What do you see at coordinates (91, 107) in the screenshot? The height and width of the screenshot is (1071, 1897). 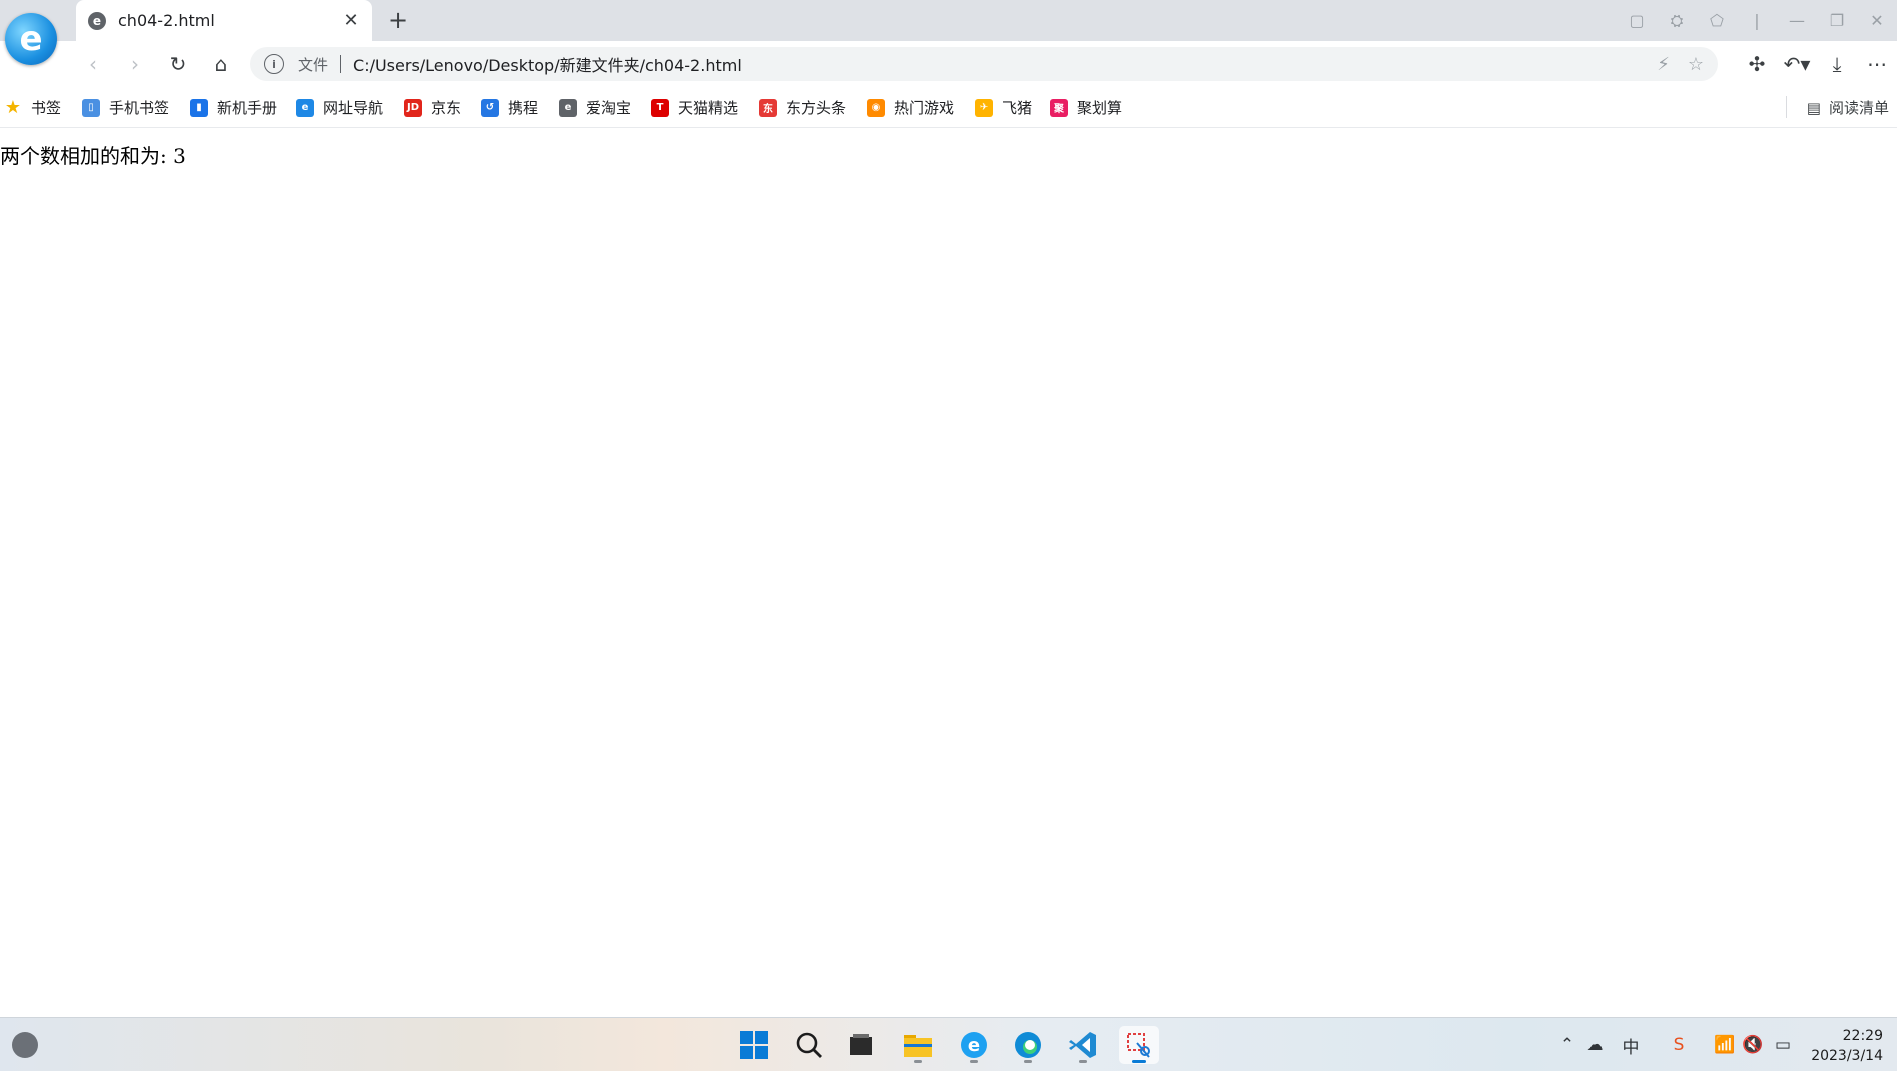 I see `phone-bookmark-icon: ▯` at bounding box center [91, 107].